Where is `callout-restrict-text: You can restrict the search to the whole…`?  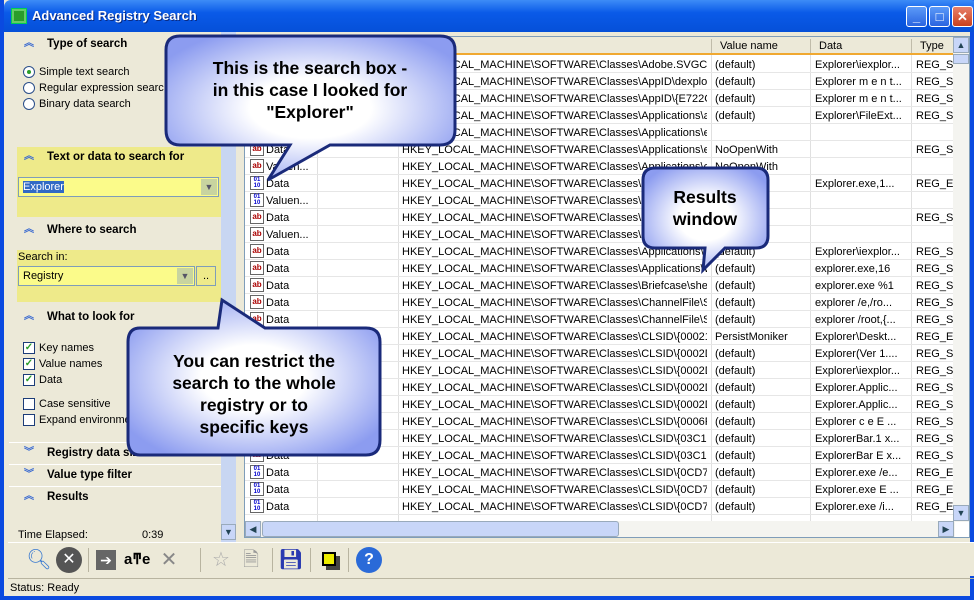
callout-restrict-text: You can restrict the search to the whole… is located at coordinates (254, 394).